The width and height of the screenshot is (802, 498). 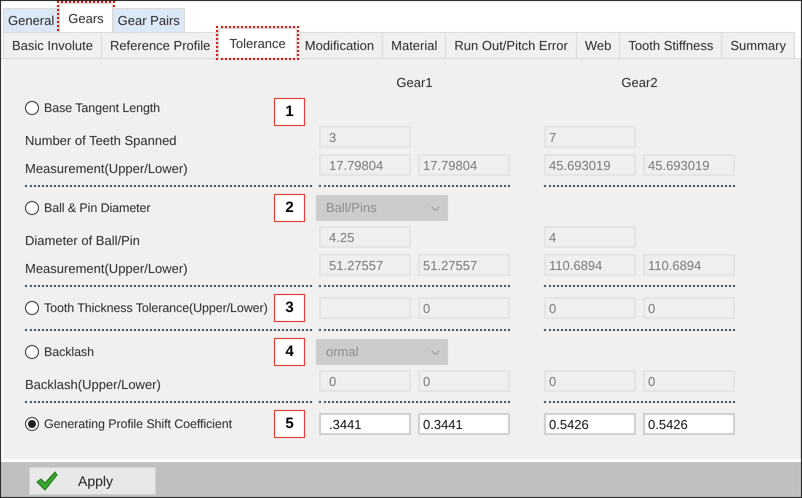 What do you see at coordinates (69, 352) in the screenshot?
I see `option-label: Backlash` at bounding box center [69, 352].